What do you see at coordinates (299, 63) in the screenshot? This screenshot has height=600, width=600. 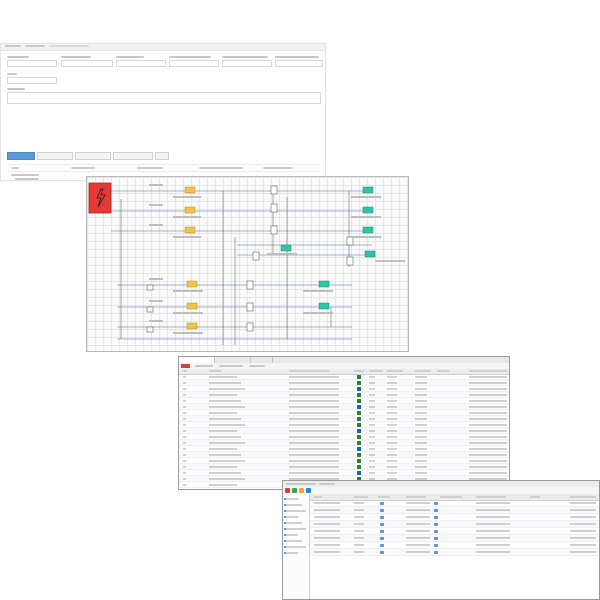 I see `actual-date-field` at bounding box center [299, 63].